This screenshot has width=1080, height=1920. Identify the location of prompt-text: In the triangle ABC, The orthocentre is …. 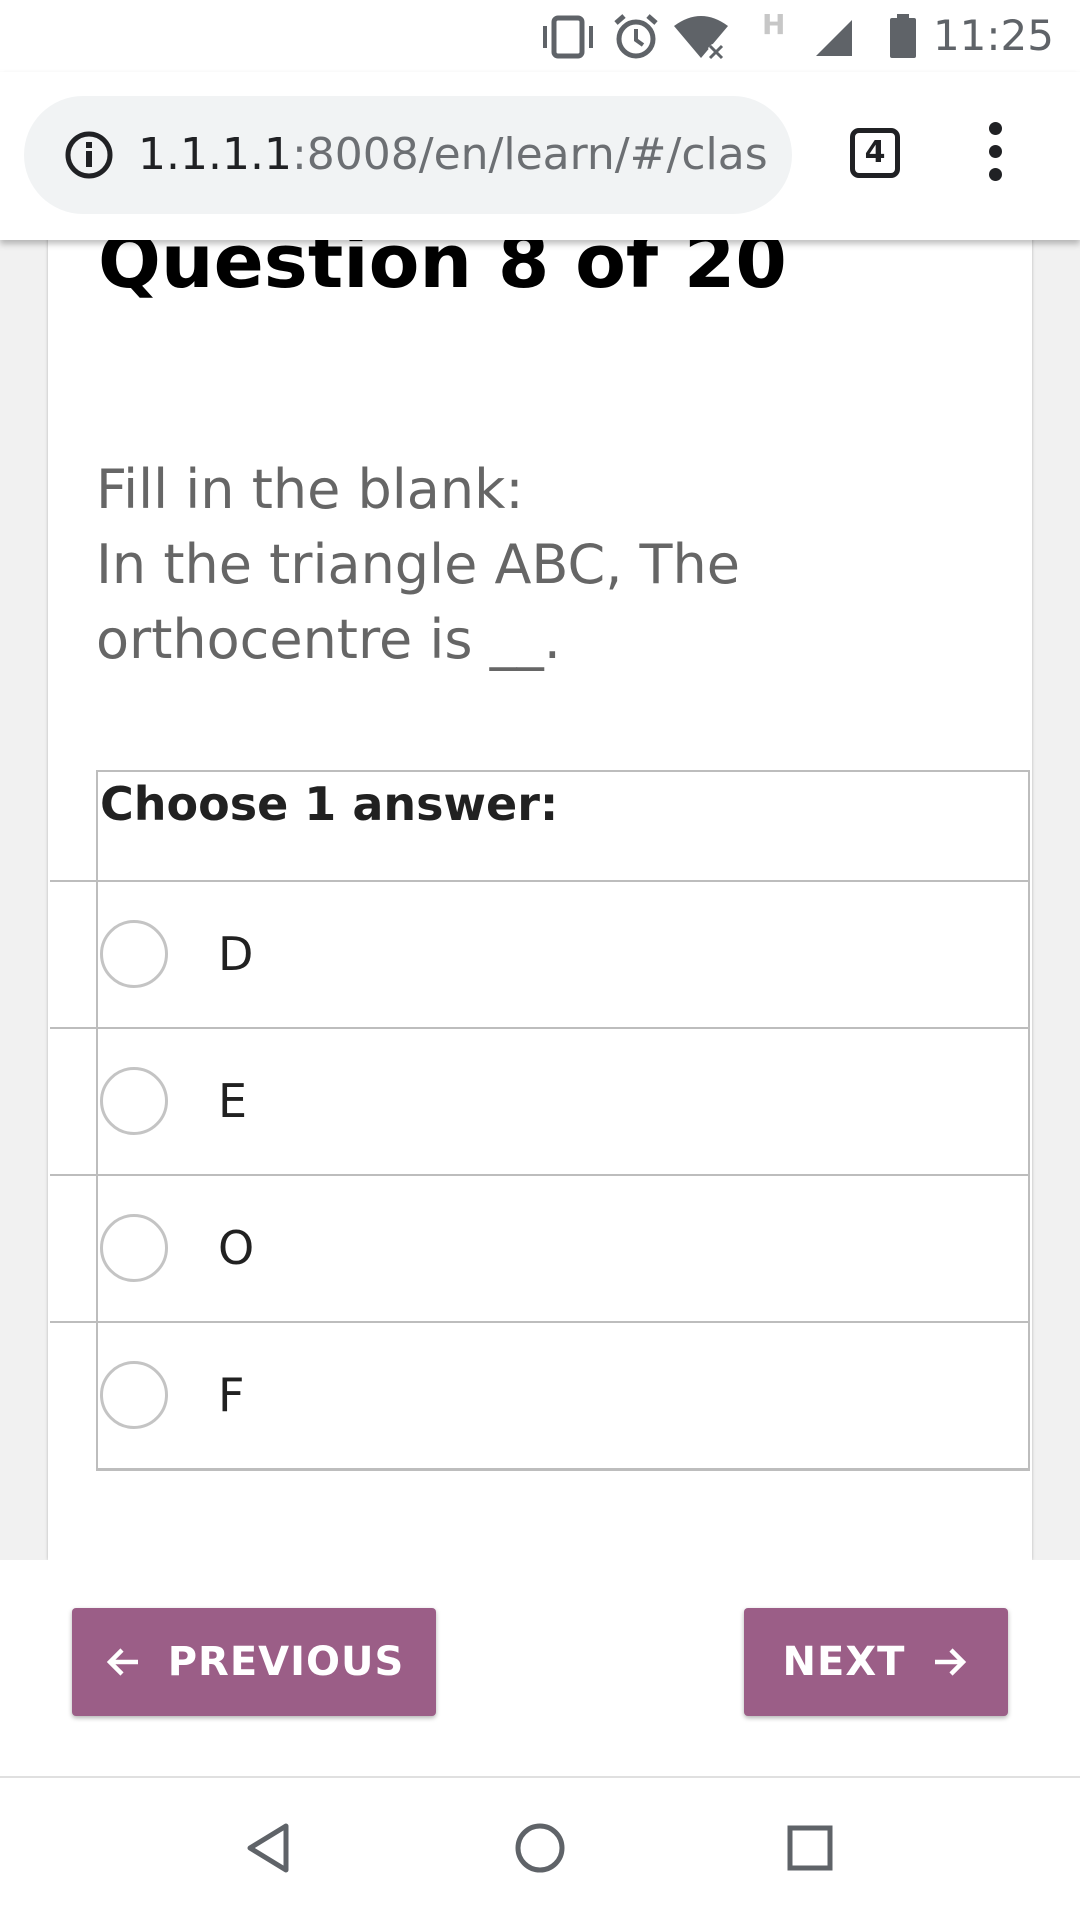
(418, 602).